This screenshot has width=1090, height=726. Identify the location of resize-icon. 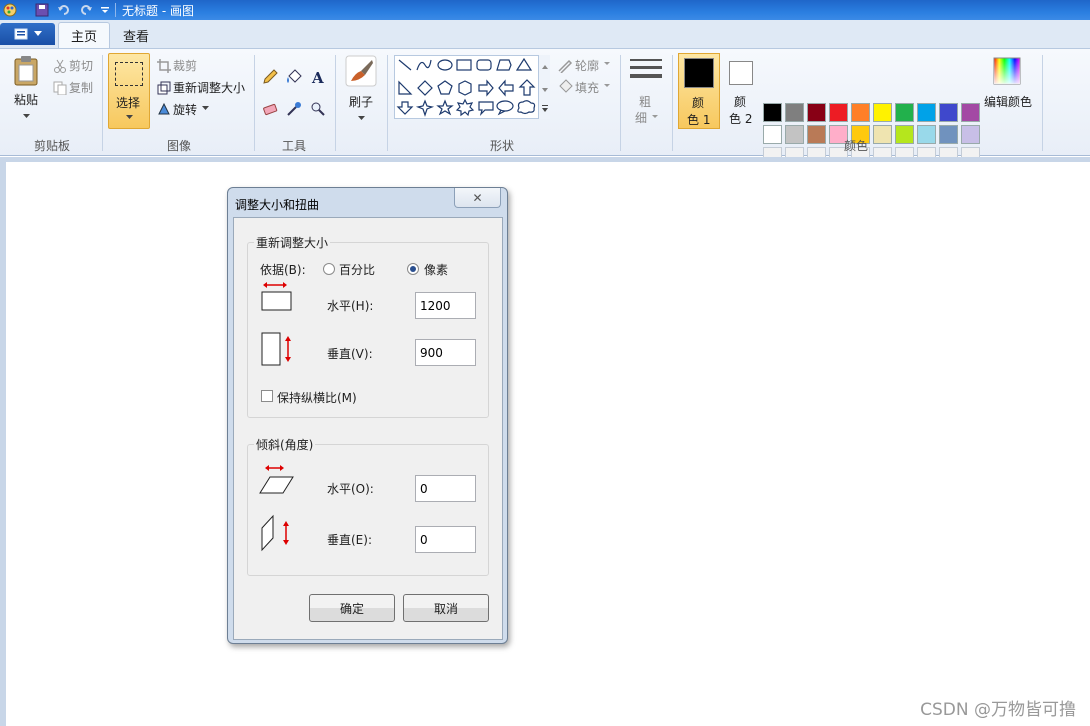
(164, 88).